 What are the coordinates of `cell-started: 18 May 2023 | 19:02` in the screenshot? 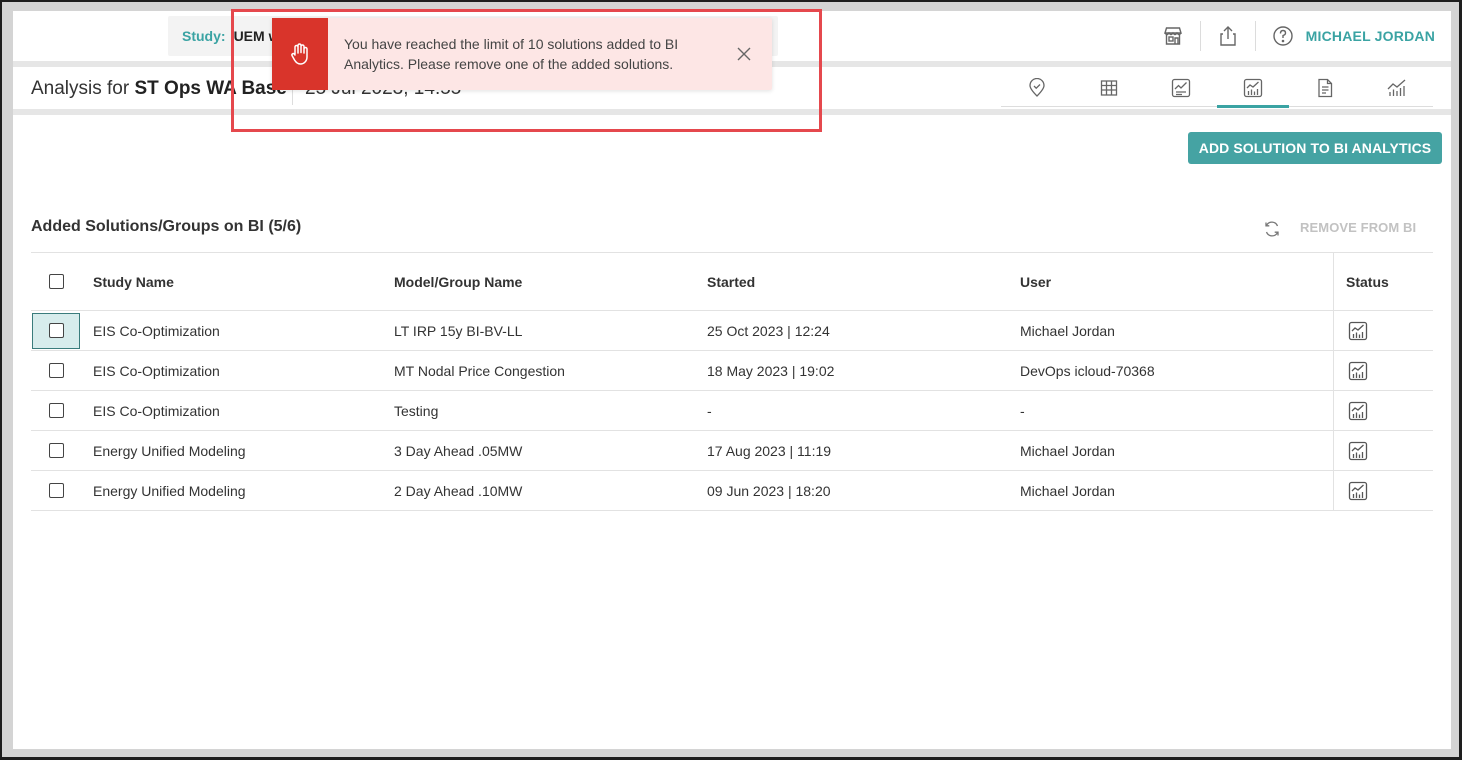 It's located at (771, 370).